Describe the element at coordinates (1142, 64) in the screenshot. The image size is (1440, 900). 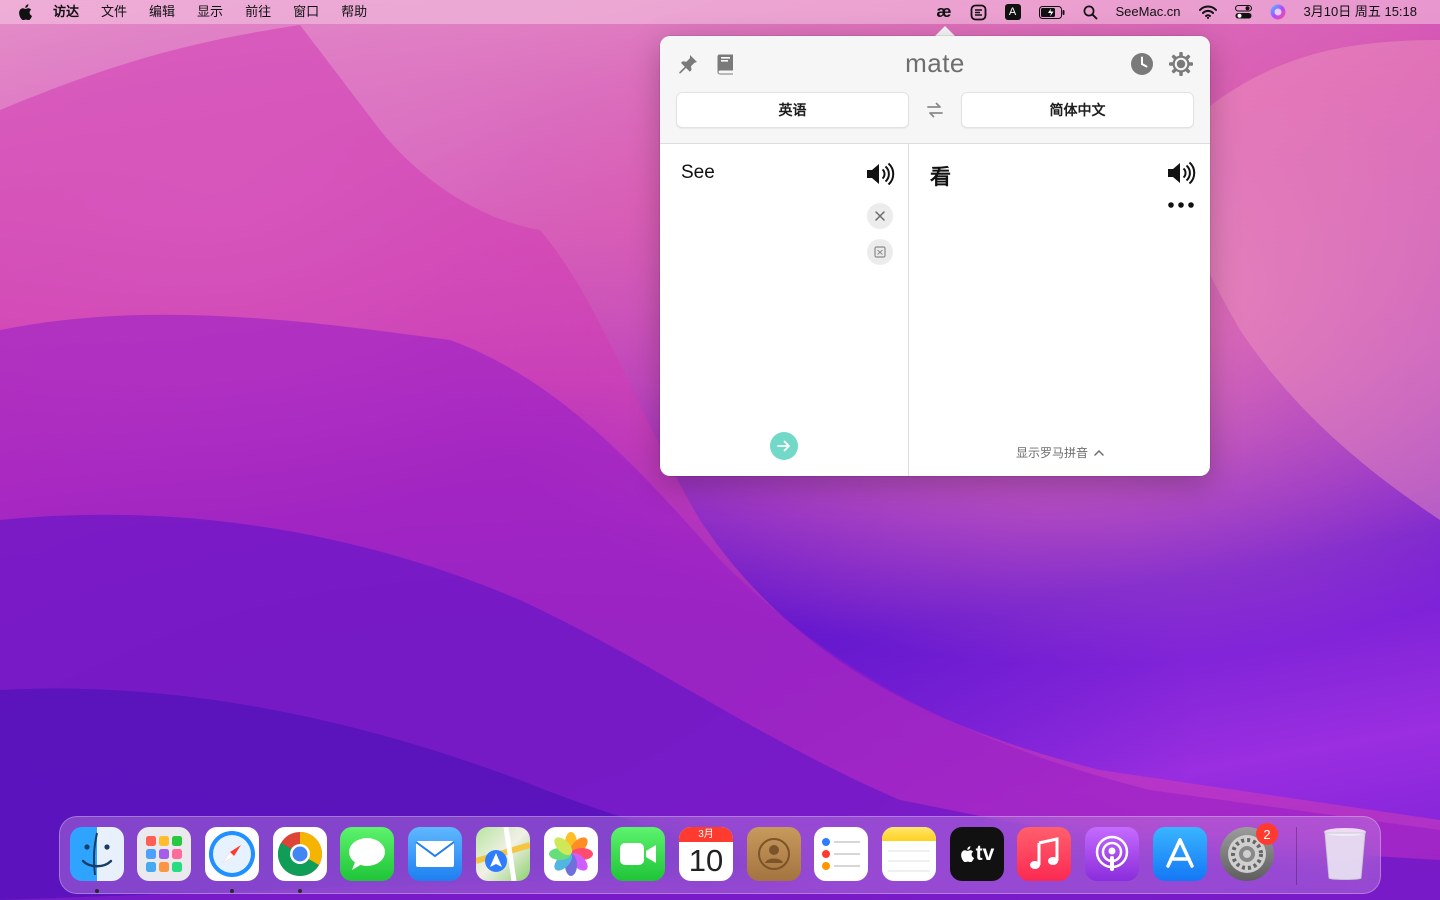
I see `history-icon` at that location.